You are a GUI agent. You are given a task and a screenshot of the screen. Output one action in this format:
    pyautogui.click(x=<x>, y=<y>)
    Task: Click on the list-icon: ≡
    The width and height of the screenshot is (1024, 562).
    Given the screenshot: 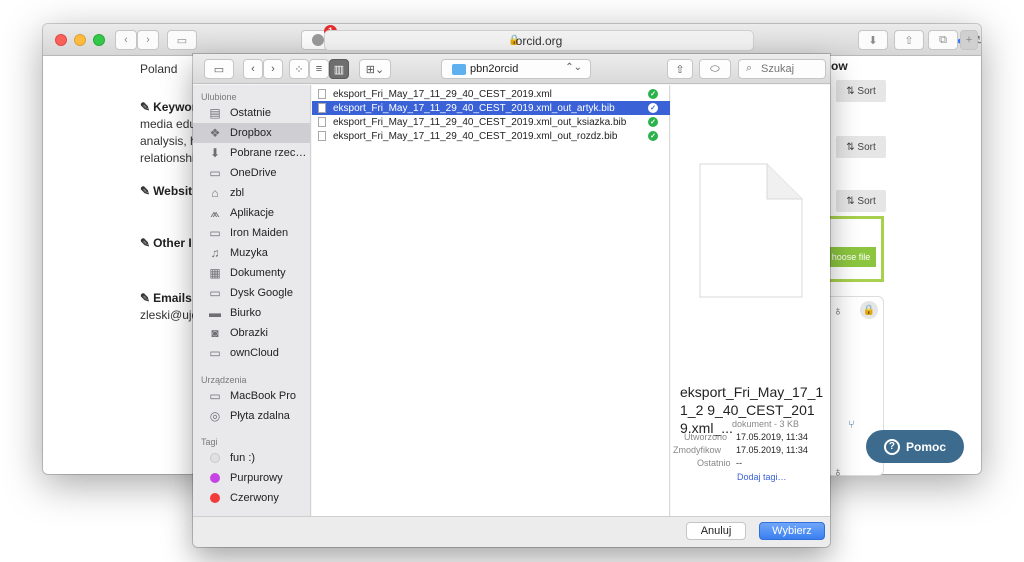 What is the action you would take?
    pyautogui.click(x=319, y=69)
    